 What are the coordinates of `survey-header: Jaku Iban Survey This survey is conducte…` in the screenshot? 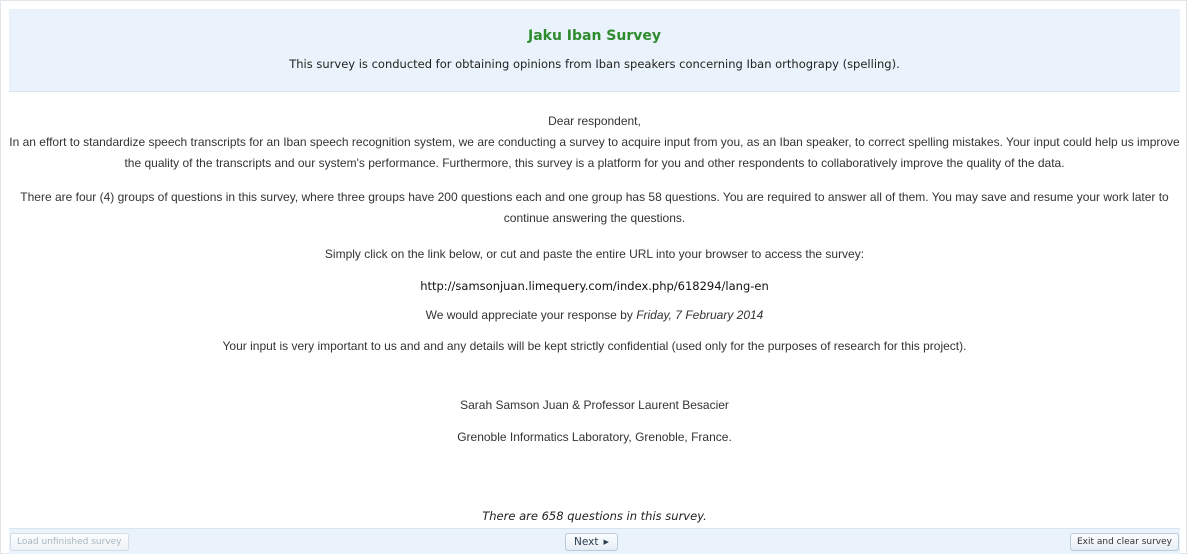 It's located at (594, 50).